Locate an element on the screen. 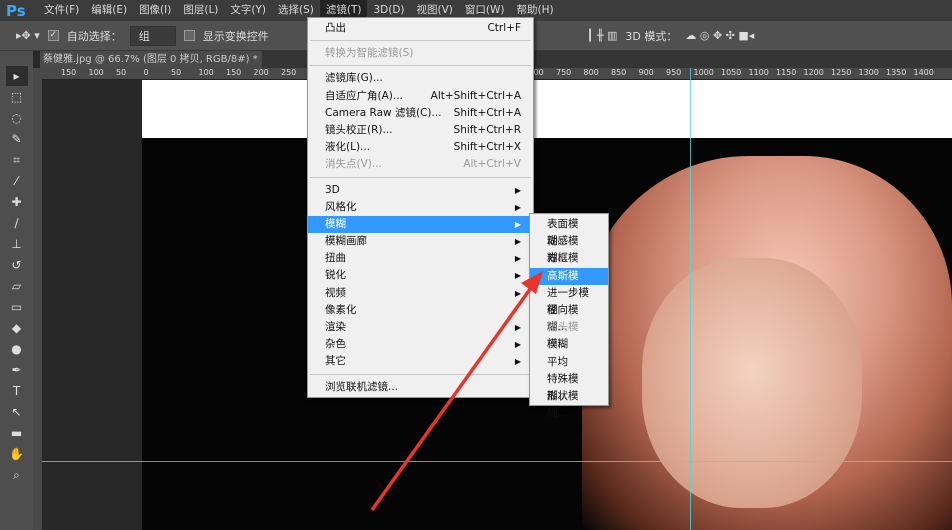  gradient-tool-icon: ▭ is located at coordinates (17, 307).